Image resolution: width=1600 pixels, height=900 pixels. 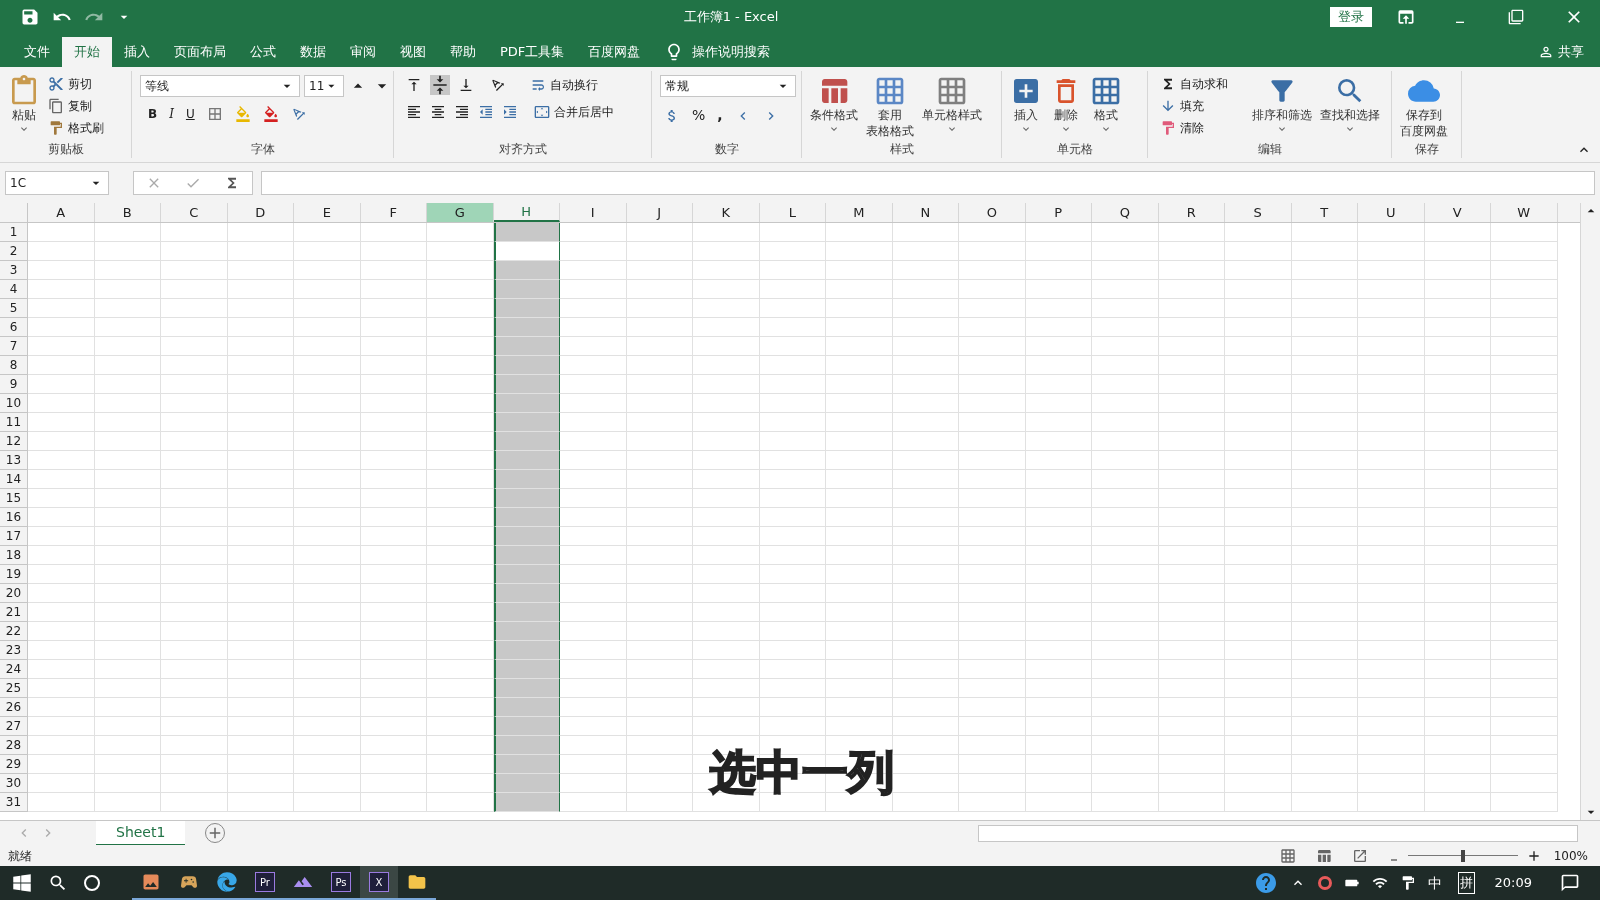 I want to click on column-header: C, so click(x=194, y=212).